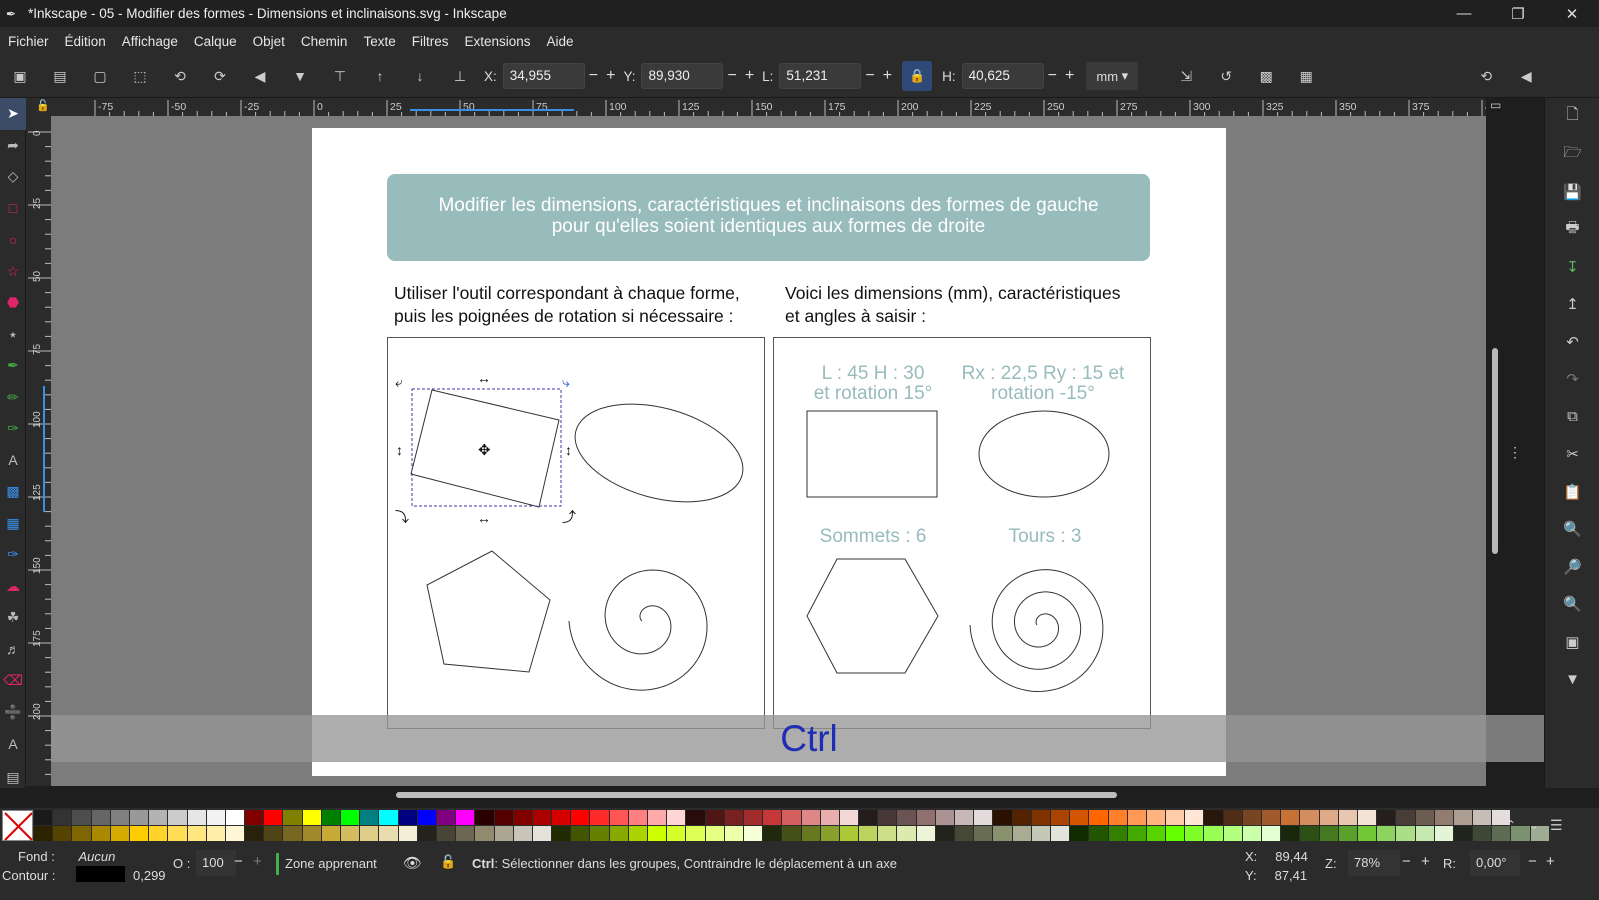 The width and height of the screenshot is (1599, 900). Describe the element at coordinates (1186, 76) in the screenshot. I see `scale-stroke-icon: ⇲` at that location.